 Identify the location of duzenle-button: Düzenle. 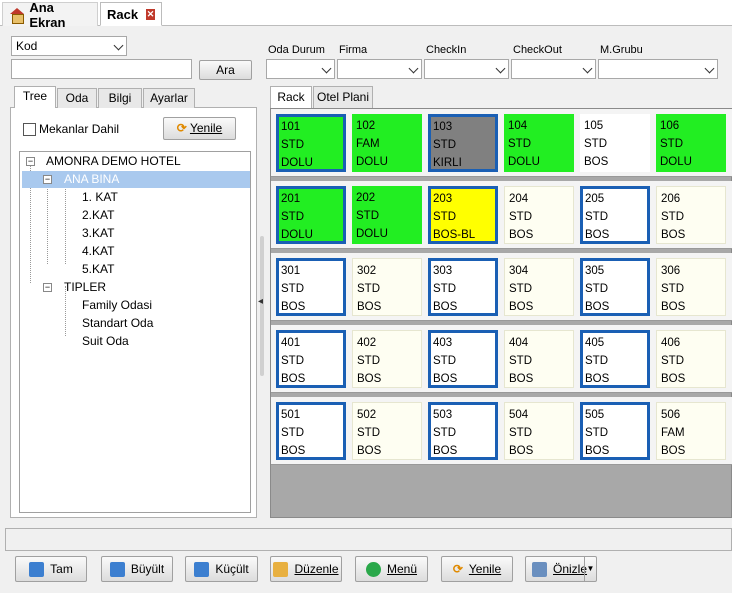
(306, 569).